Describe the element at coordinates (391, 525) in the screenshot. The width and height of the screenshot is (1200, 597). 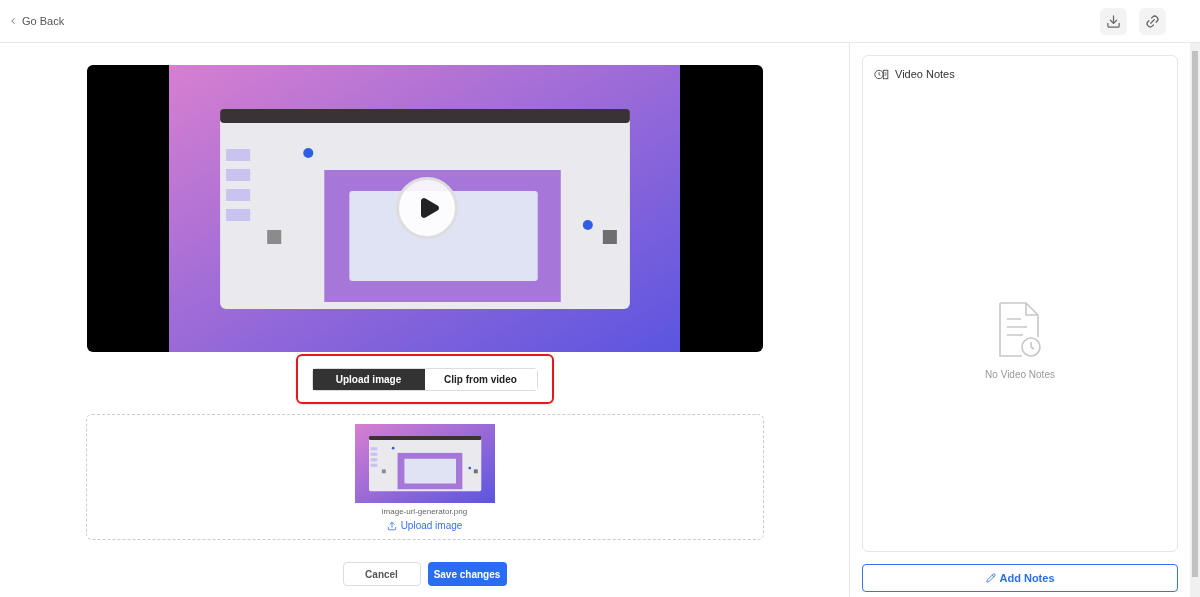
I see `upload-icon` at that location.